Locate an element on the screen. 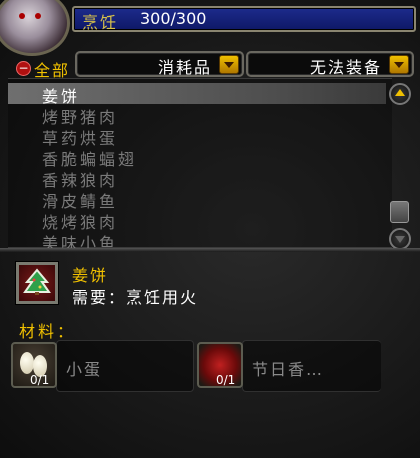 The image size is (420, 458). recipe-item: 姜饼 is located at coordinates (197, 94).